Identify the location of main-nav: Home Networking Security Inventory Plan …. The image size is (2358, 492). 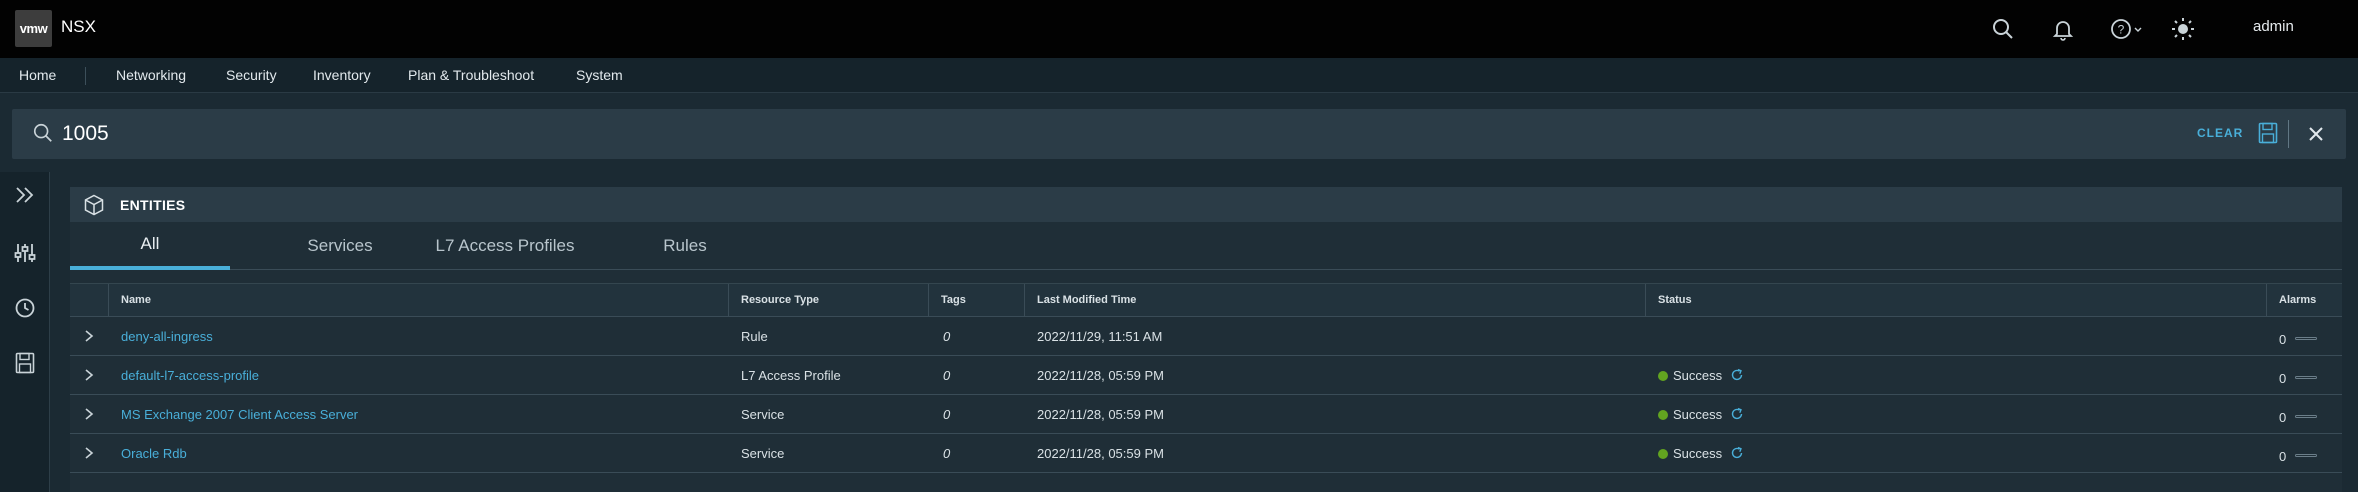
(1179, 75).